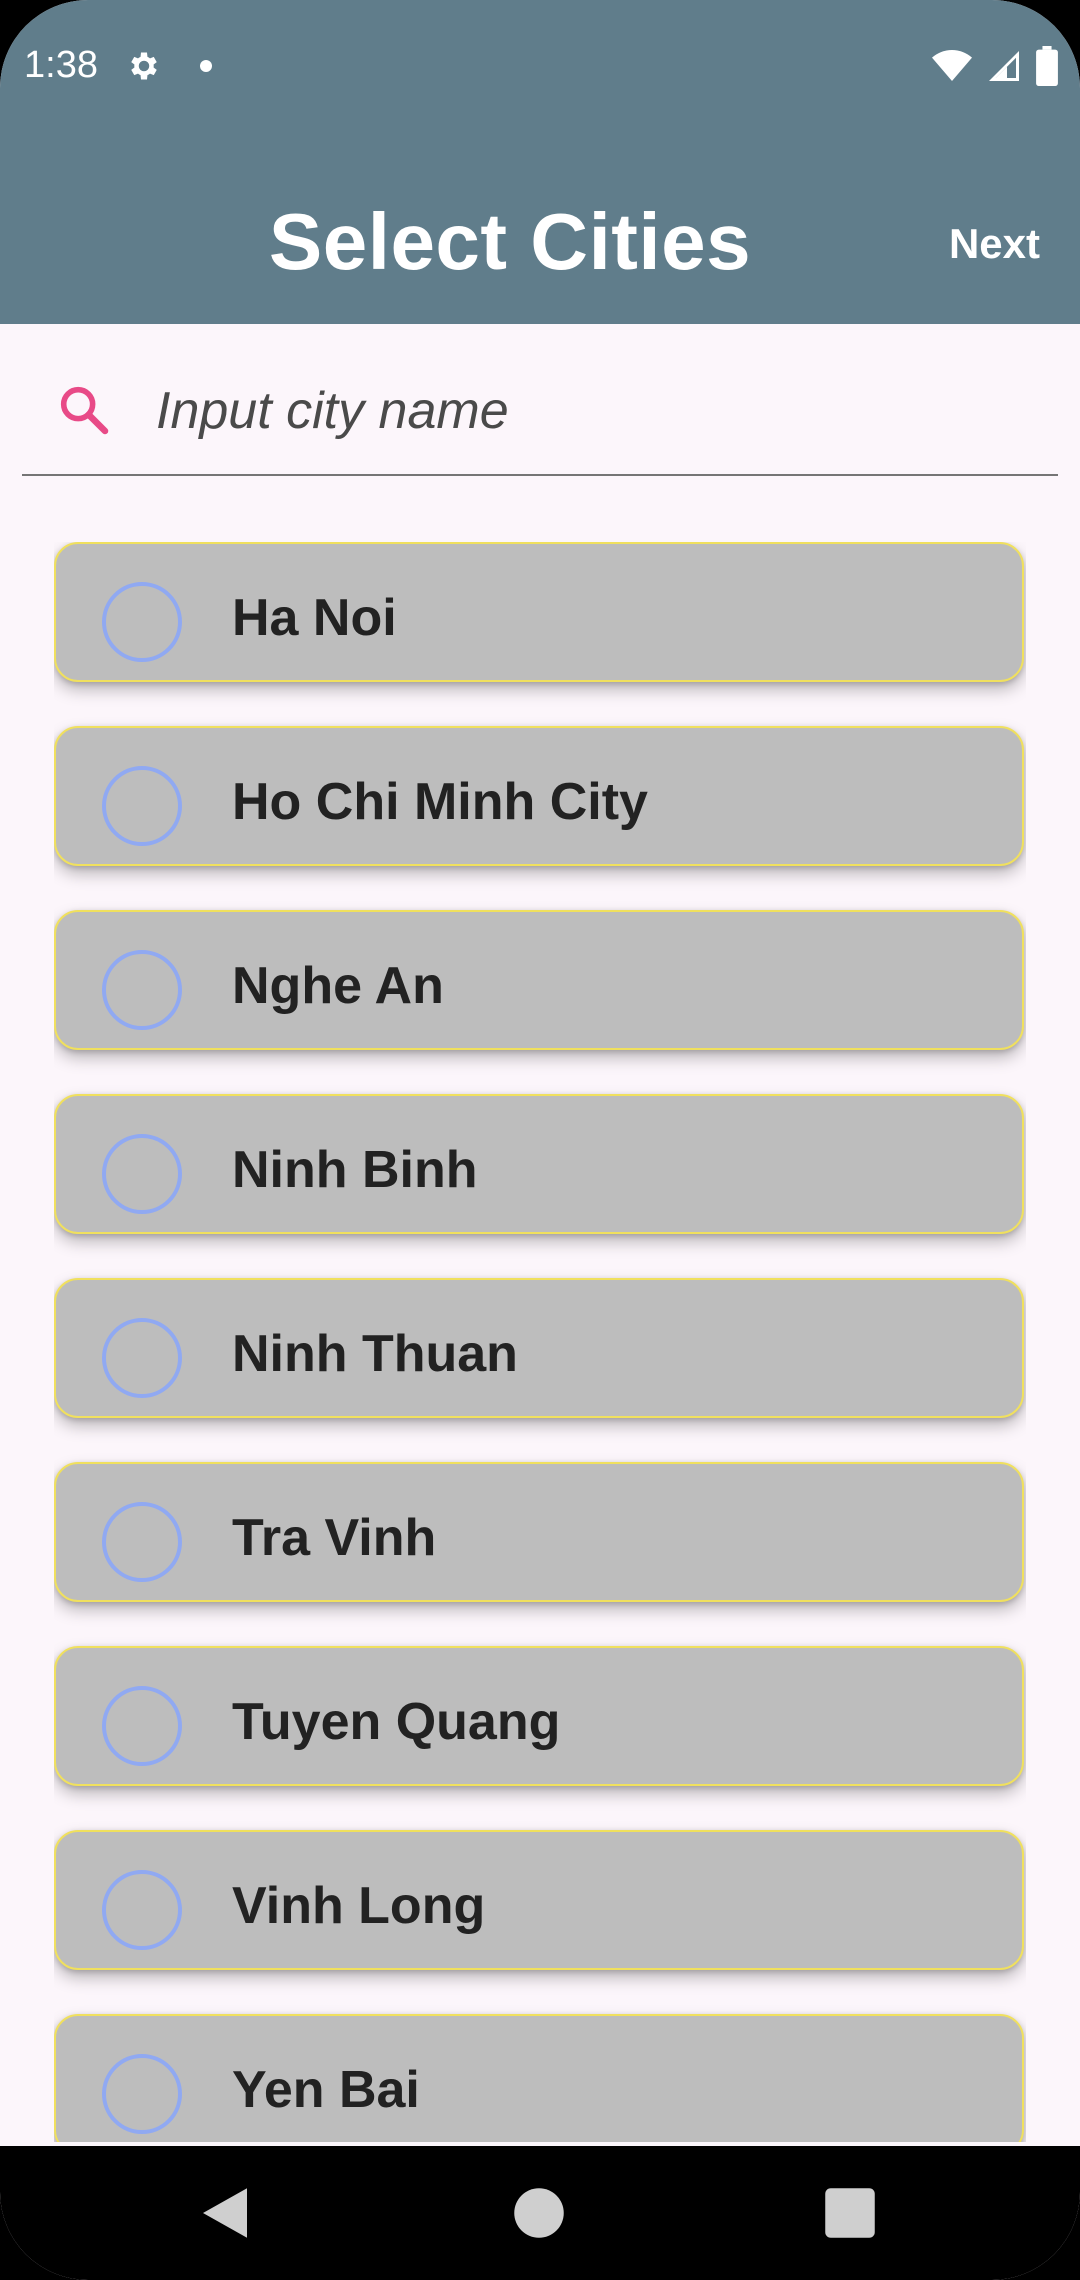 The height and width of the screenshot is (2280, 1080). What do you see at coordinates (396, 1722) in the screenshot?
I see `city-label: Tuyen Quang` at bounding box center [396, 1722].